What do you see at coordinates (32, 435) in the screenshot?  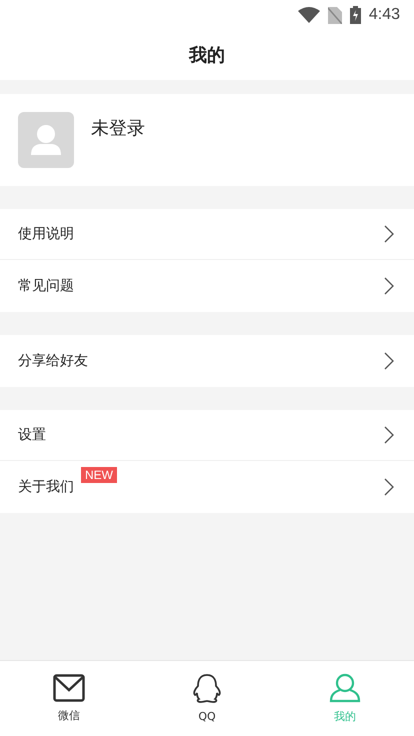 I see `menu-label: 设置` at bounding box center [32, 435].